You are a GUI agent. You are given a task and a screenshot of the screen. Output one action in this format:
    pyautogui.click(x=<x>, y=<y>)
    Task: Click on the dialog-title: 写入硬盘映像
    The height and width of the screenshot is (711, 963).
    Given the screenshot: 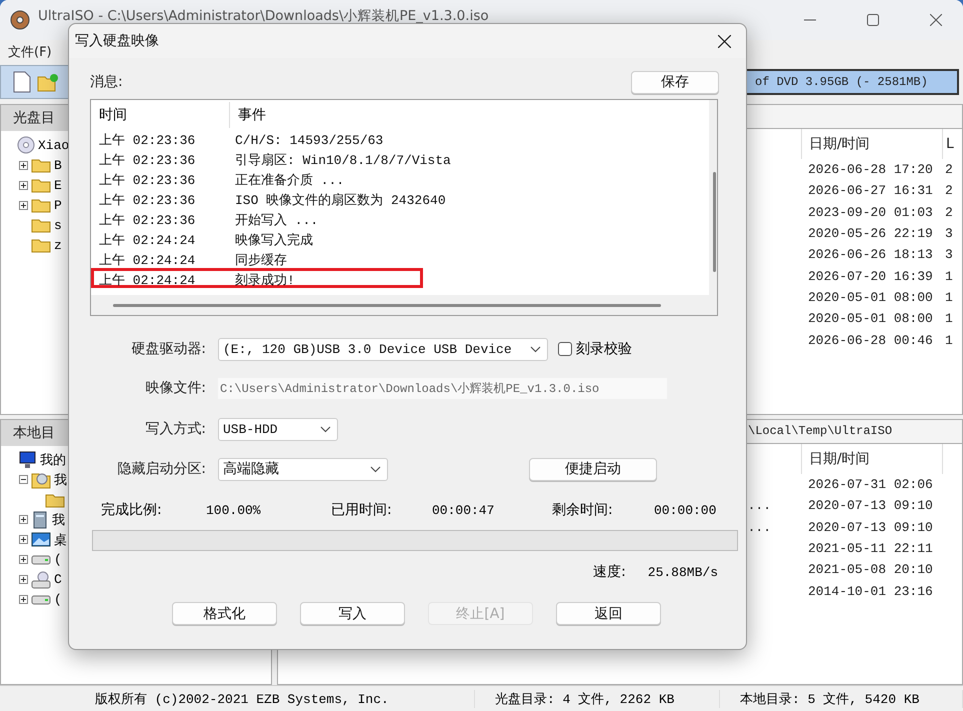 What is the action you would take?
    pyautogui.click(x=117, y=41)
    